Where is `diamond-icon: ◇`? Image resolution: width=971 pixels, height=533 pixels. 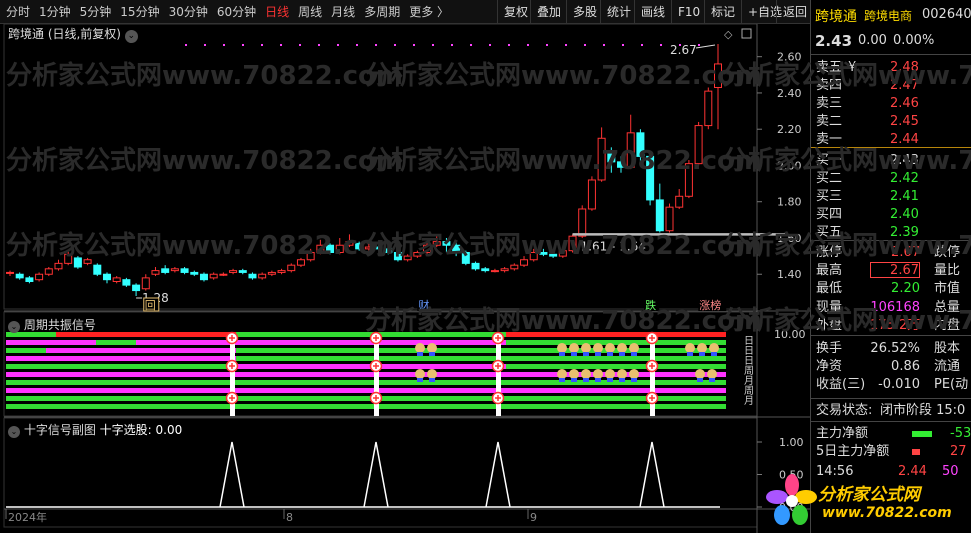 diamond-icon: ◇ is located at coordinates (728, 34).